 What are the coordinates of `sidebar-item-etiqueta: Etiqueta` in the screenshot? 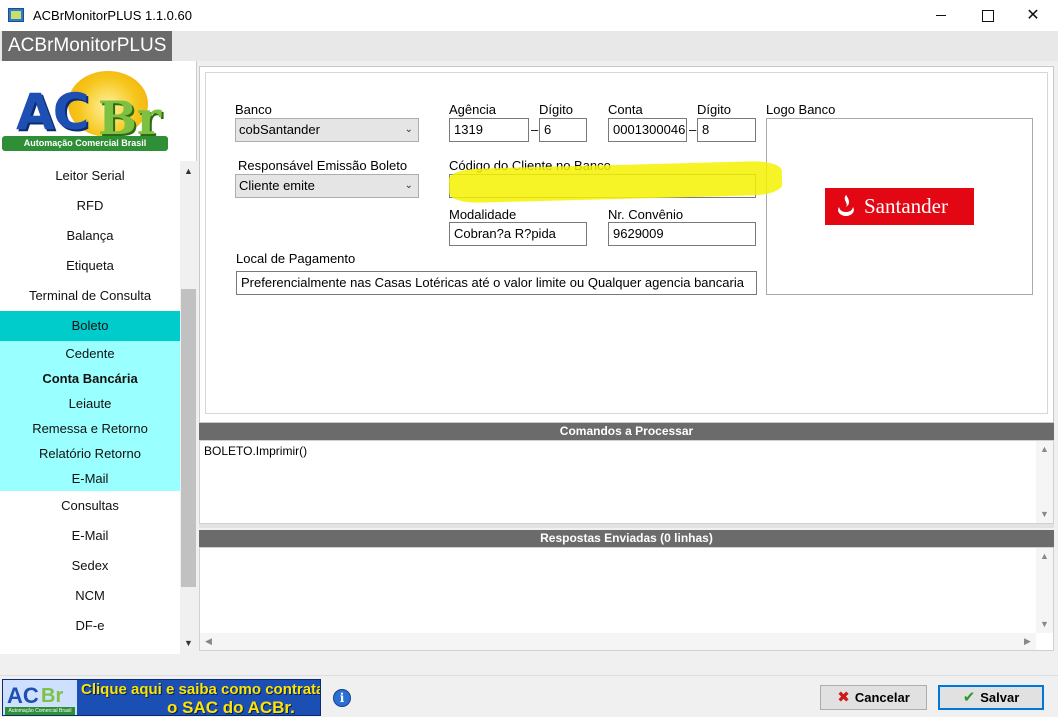 It's located at (90, 266).